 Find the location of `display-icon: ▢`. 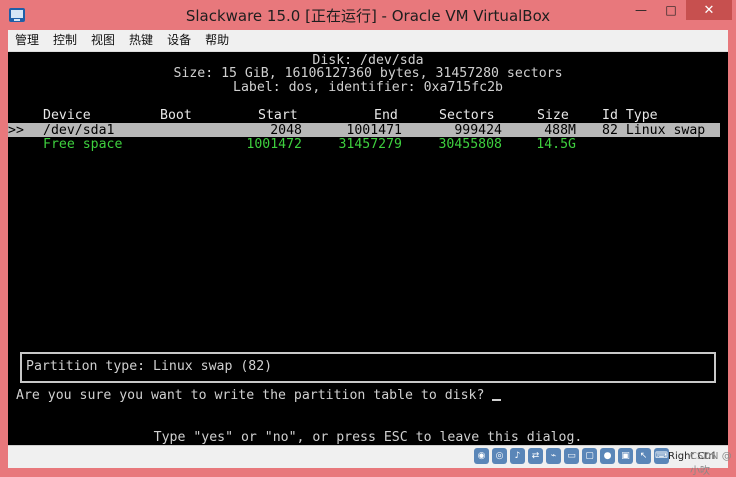

display-icon: ▢ is located at coordinates (589, 456).